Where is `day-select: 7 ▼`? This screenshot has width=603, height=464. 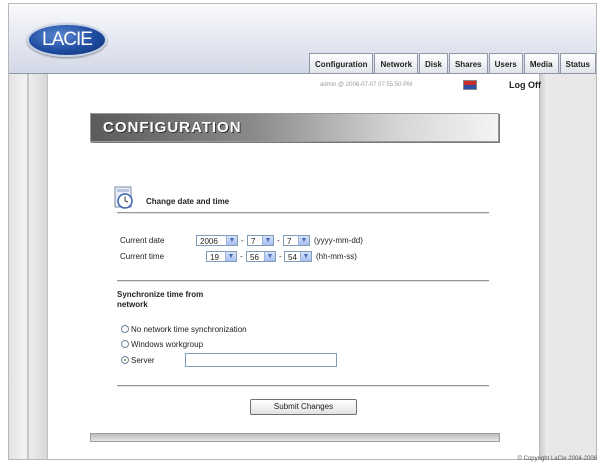
day-select: 7 ▼ is located at coordinates (296, 240).